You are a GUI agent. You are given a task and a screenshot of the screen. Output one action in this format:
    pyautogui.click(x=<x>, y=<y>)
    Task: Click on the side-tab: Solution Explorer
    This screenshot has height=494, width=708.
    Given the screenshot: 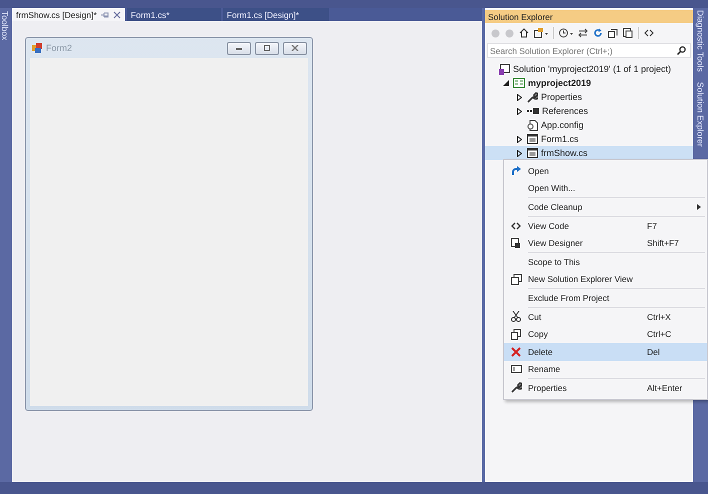 What is the action you would take?
    pyautogui.click(x=701, y=114)
    